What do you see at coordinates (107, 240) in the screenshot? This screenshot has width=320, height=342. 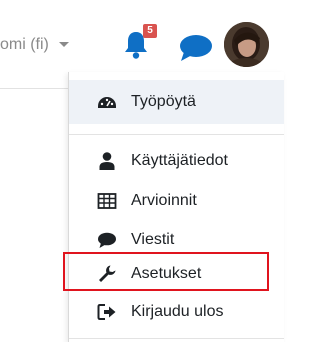 I see `message-icon` at bounding box center [107, 240].